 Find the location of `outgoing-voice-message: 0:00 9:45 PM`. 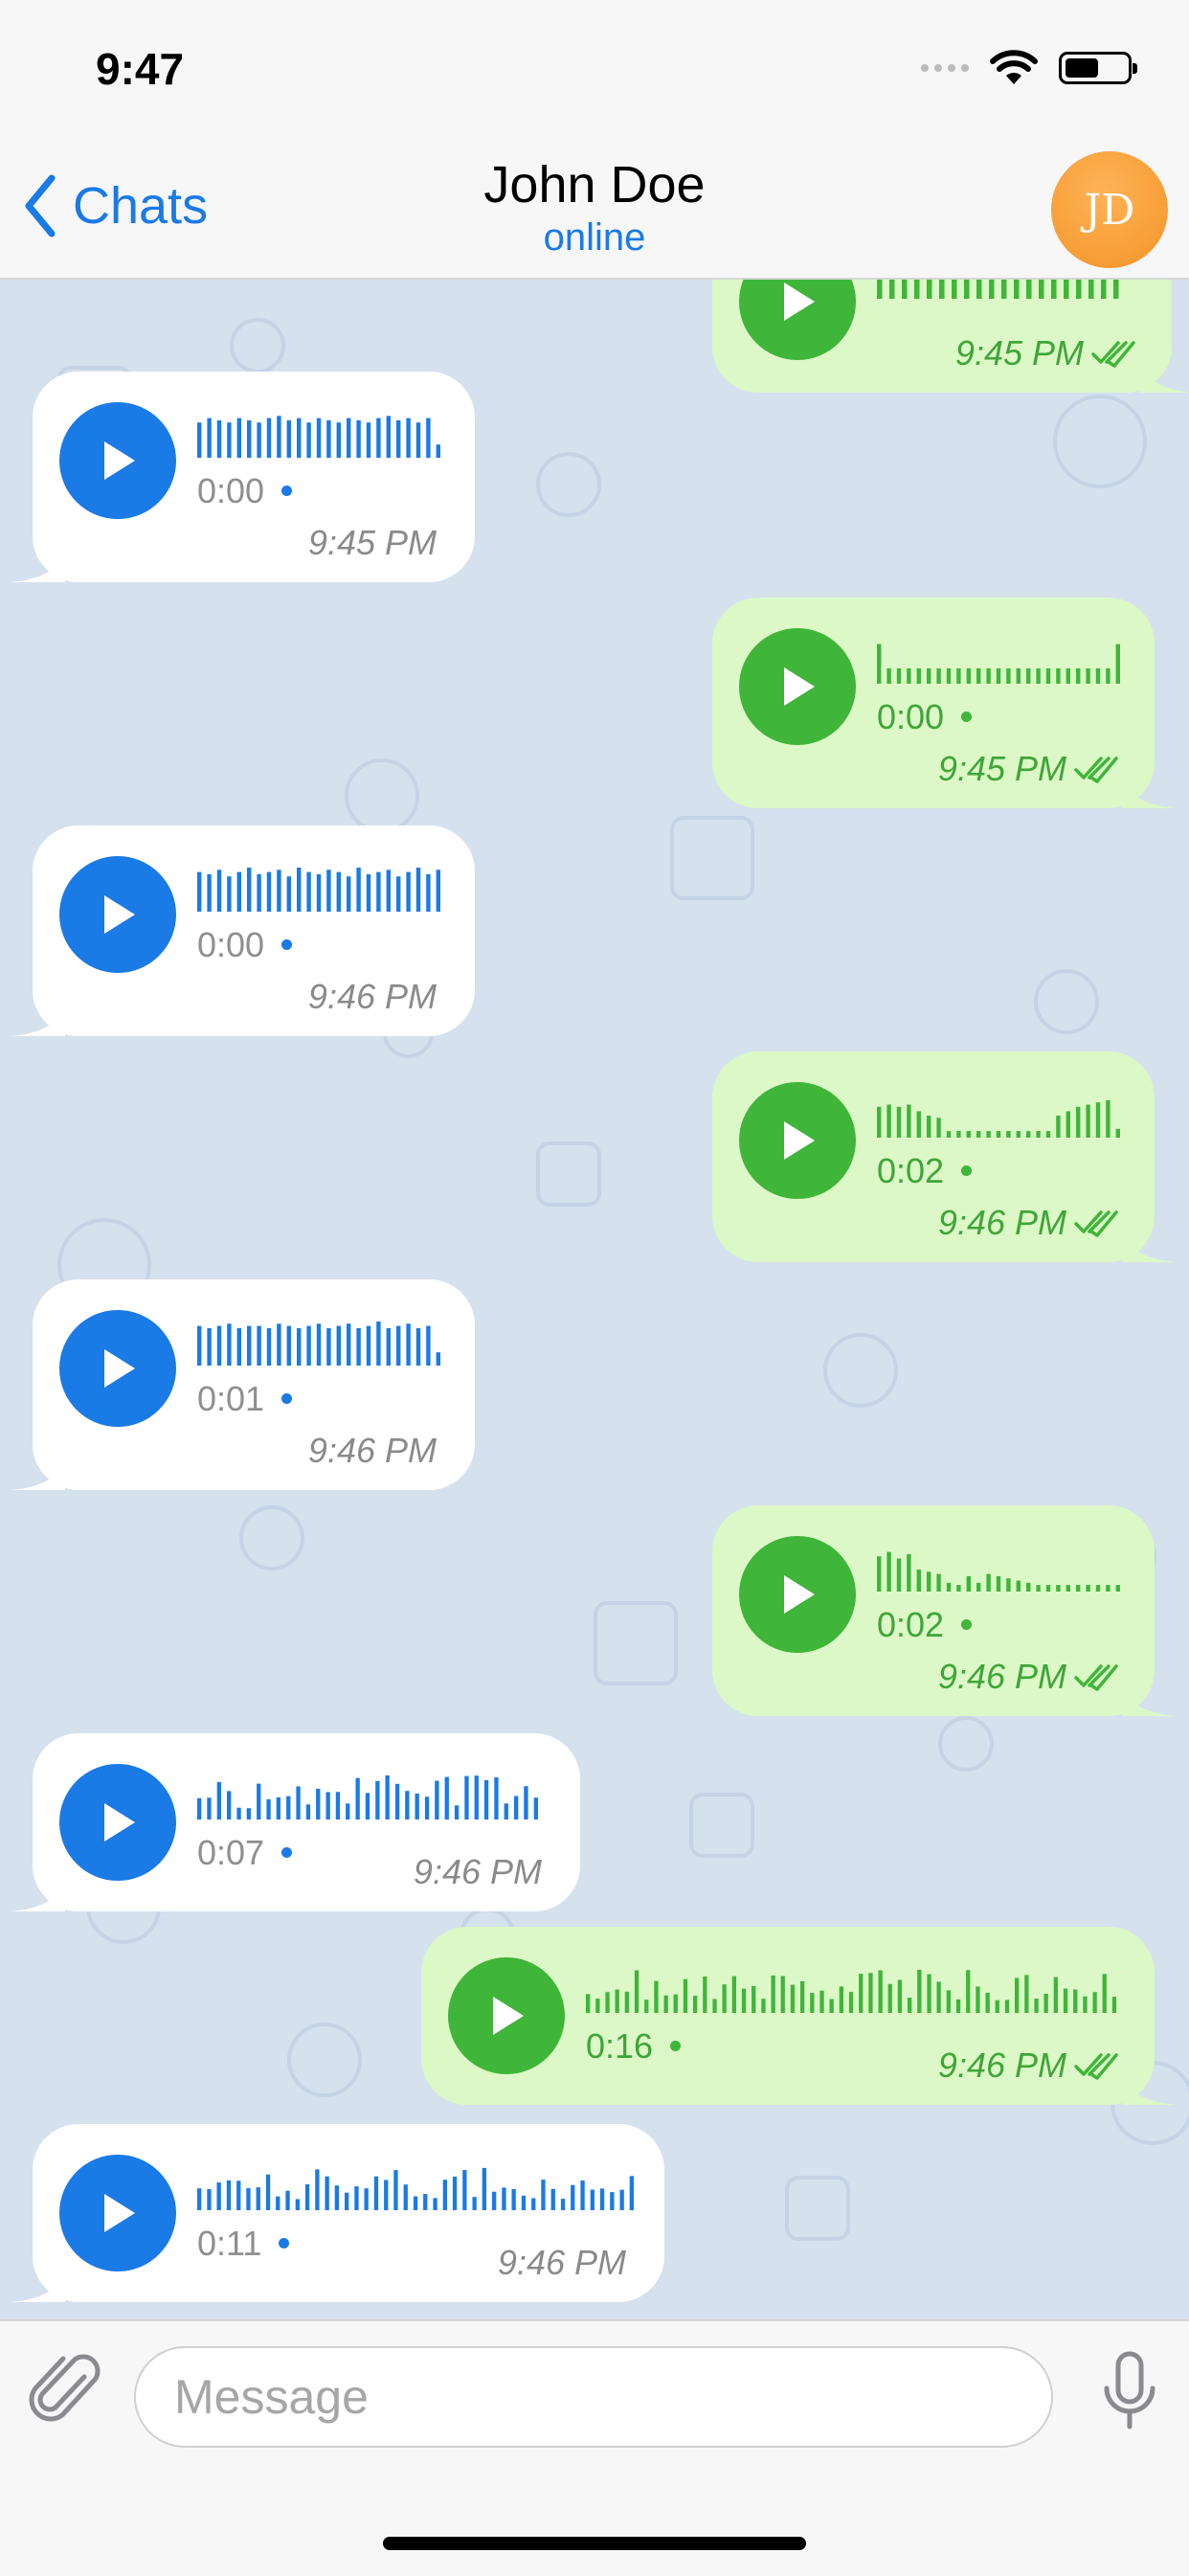

outgoing-voice-message: 0:00 9:45 PM is located at coordinates (944, 703).